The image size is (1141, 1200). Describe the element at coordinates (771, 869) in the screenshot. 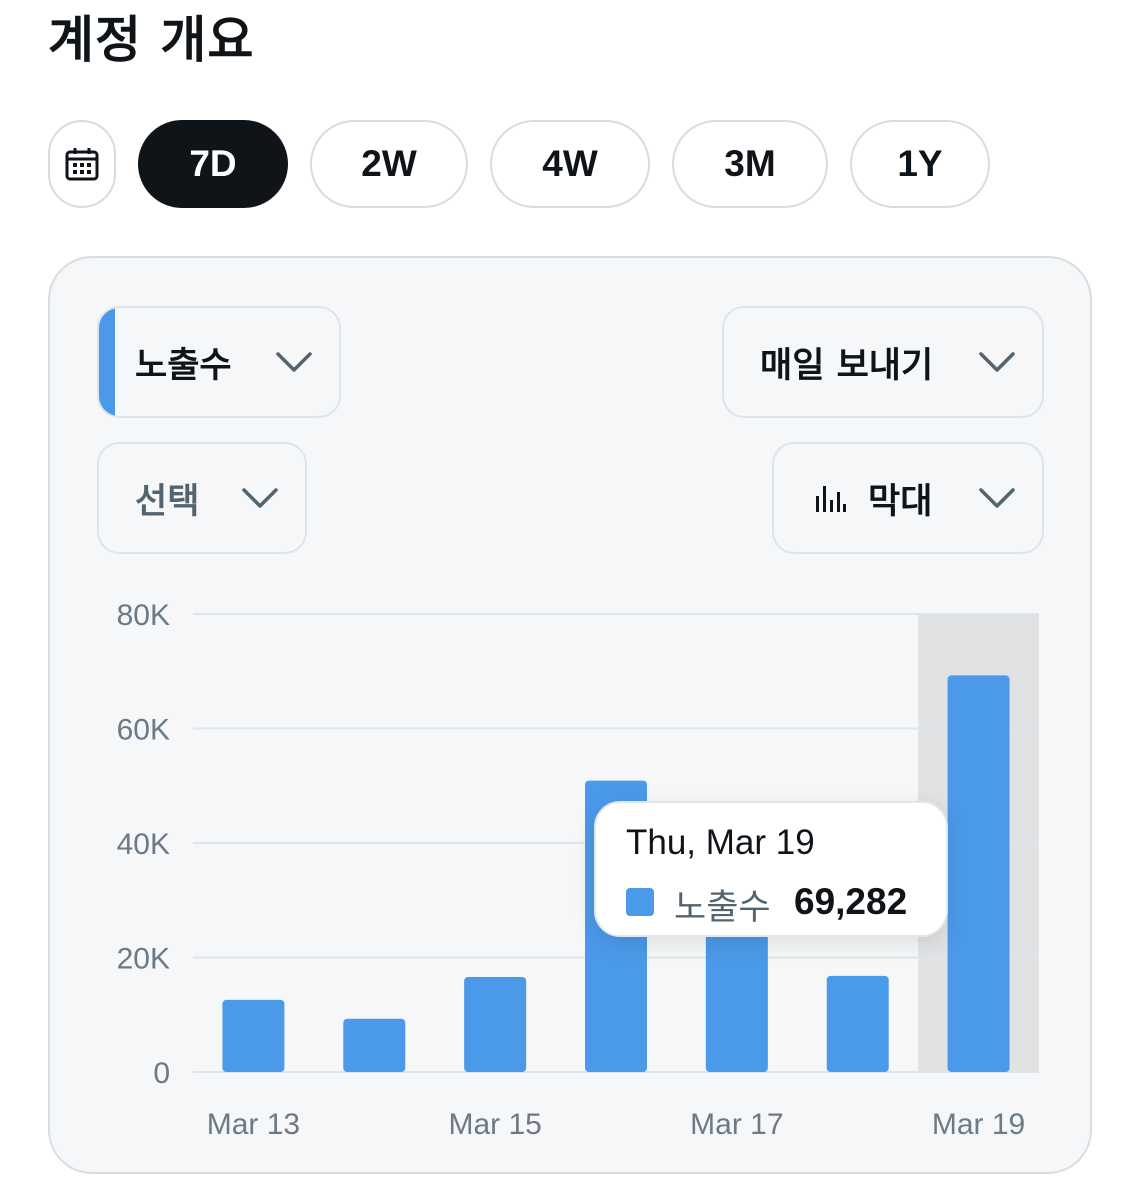

I see `chart-tooltip: Thu, Mar 19 노출수 69,282` at that location.